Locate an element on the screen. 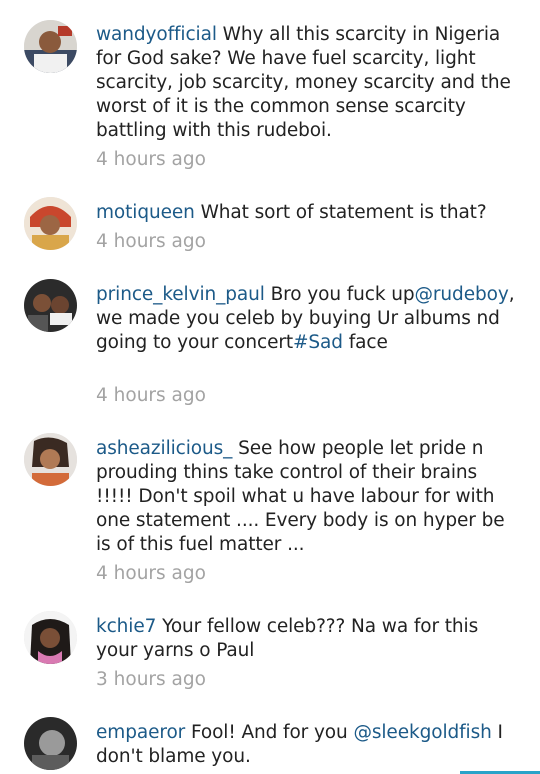 This screenshot has height=774, width=540. comment-body: What sort of statement is that? is located at coordinates (343, 212).